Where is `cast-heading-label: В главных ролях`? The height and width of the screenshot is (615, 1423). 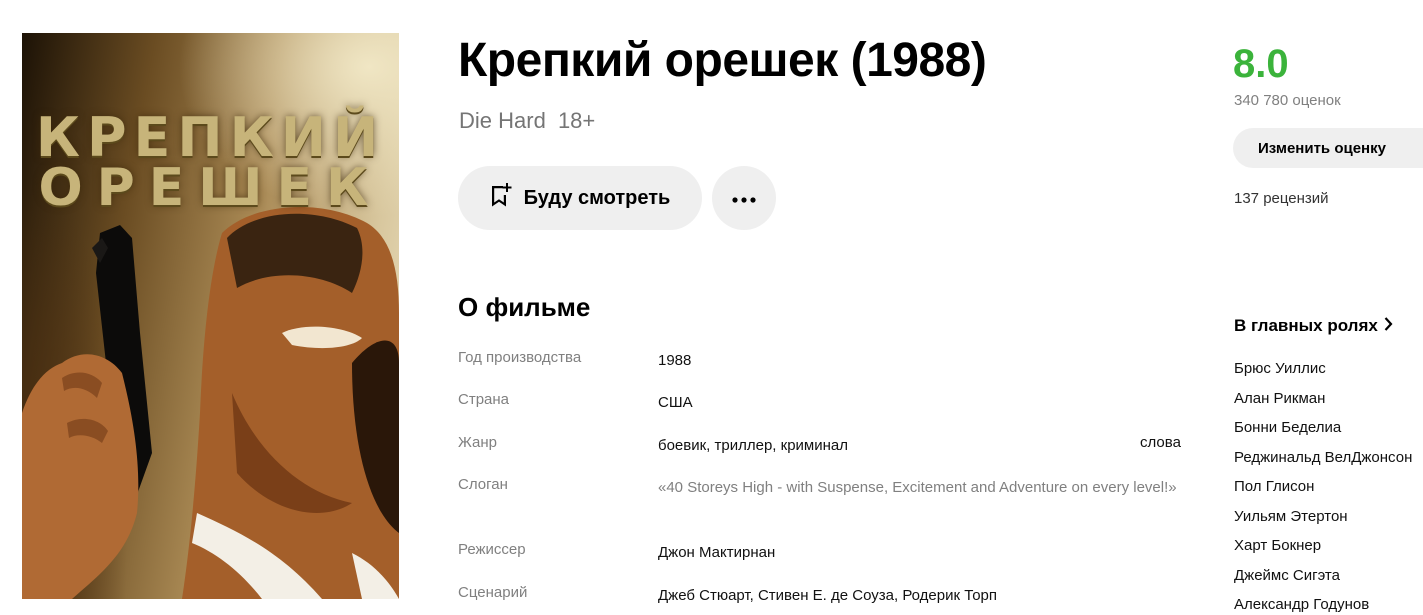
cast-heading-label: В главных ролях is located at coordinates (1306, 325).